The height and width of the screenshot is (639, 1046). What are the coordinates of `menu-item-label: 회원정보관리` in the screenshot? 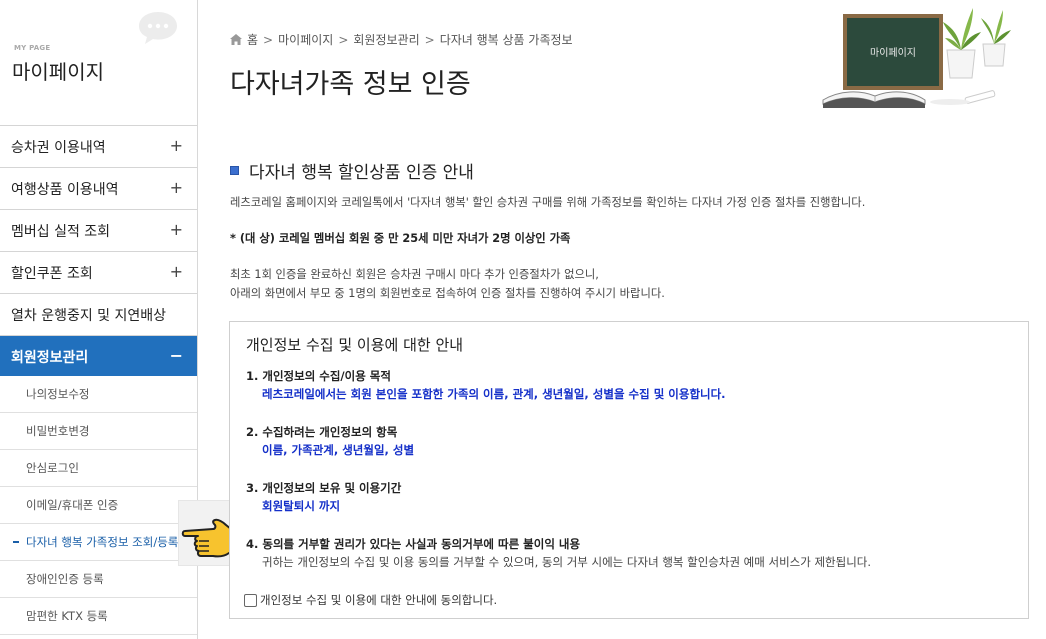 It's located at (50, 358).